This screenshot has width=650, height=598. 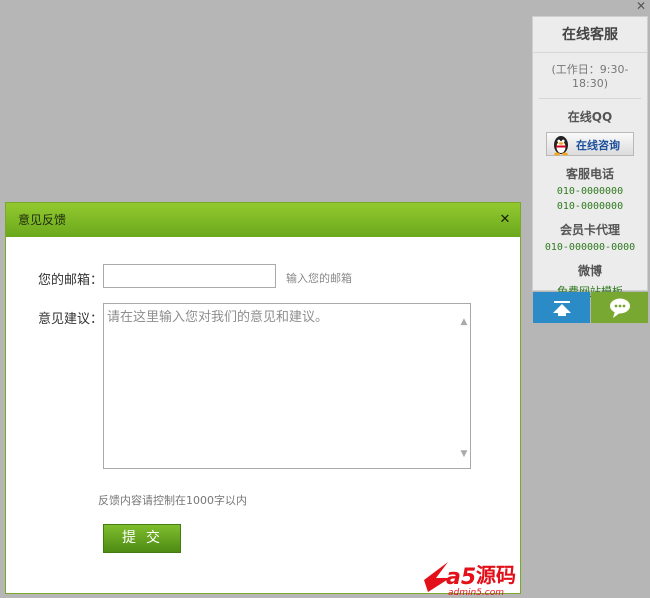 What do you see at coordinates (590, 80) in the screenshot?
I see `service-hours: (工作日：9:30-18:30)` at bounding box center [590, 80].